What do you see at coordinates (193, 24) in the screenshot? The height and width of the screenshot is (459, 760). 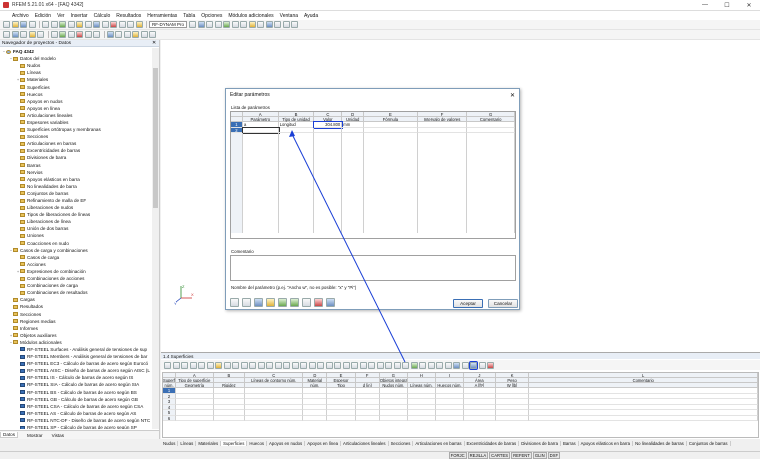 I see `arrow-icon` at bounding box center [193, 24].